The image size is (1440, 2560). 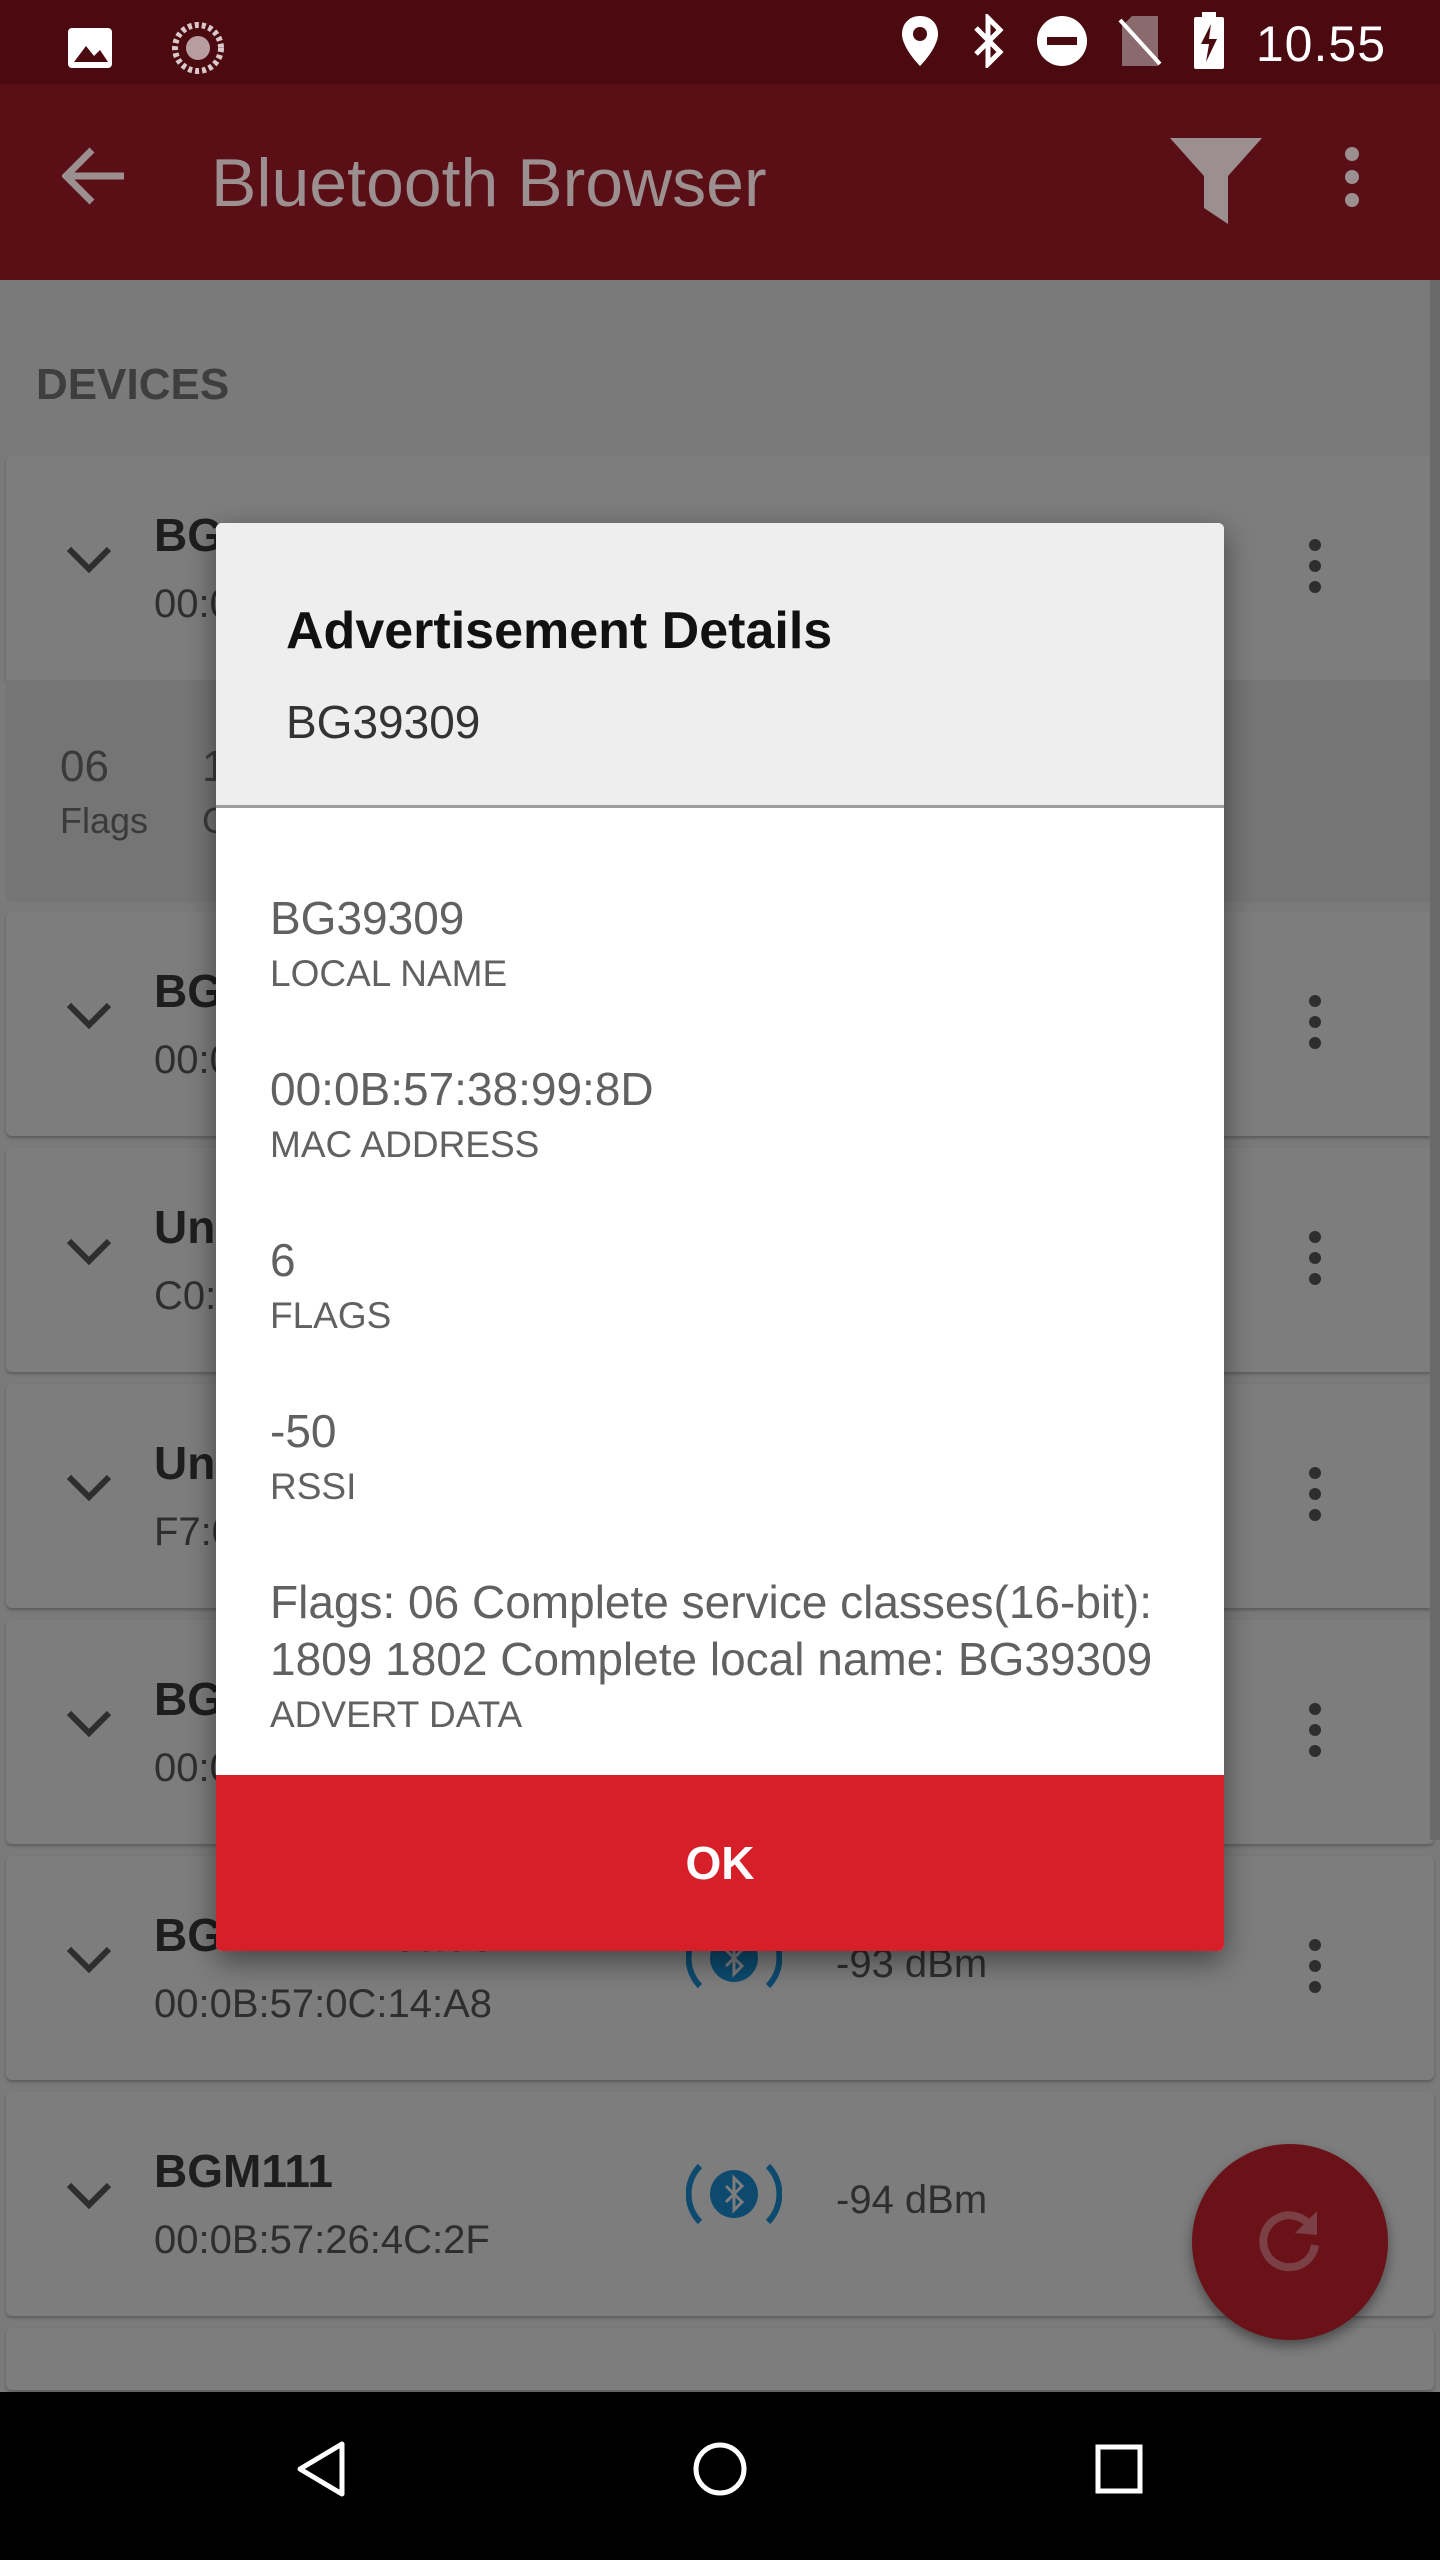 I want to click on device-rssi: -94 dBm, so click(x=912, y=2200).